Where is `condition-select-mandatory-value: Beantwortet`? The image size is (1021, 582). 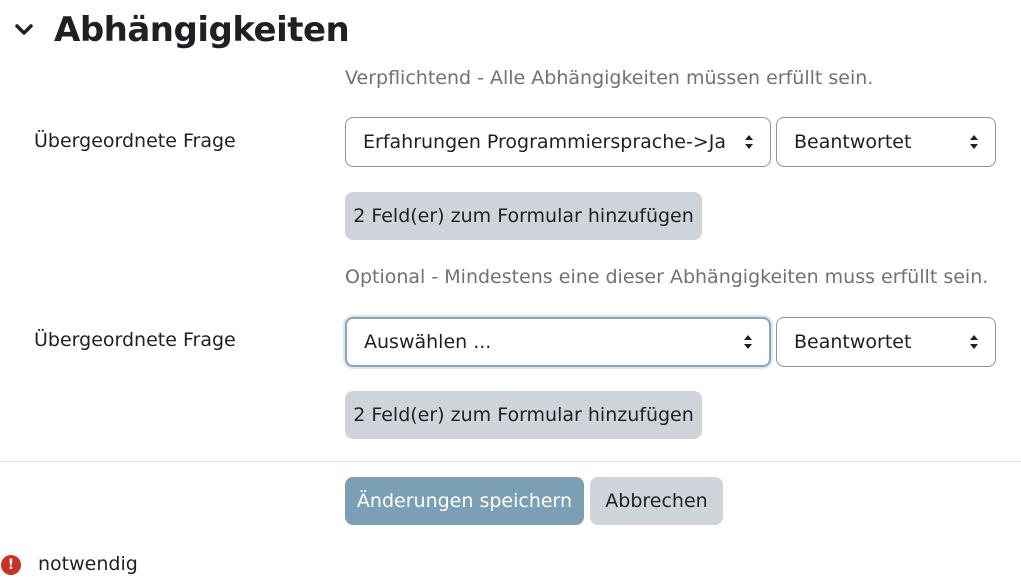 condition-select-mandatory-value: Beantwortet is located at coordinates (853, 142).